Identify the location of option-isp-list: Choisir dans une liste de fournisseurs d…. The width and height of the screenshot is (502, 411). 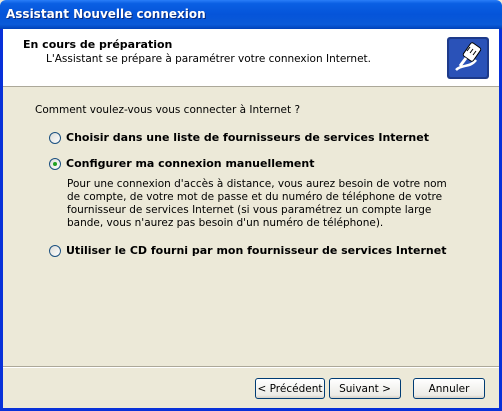
(239, 137).